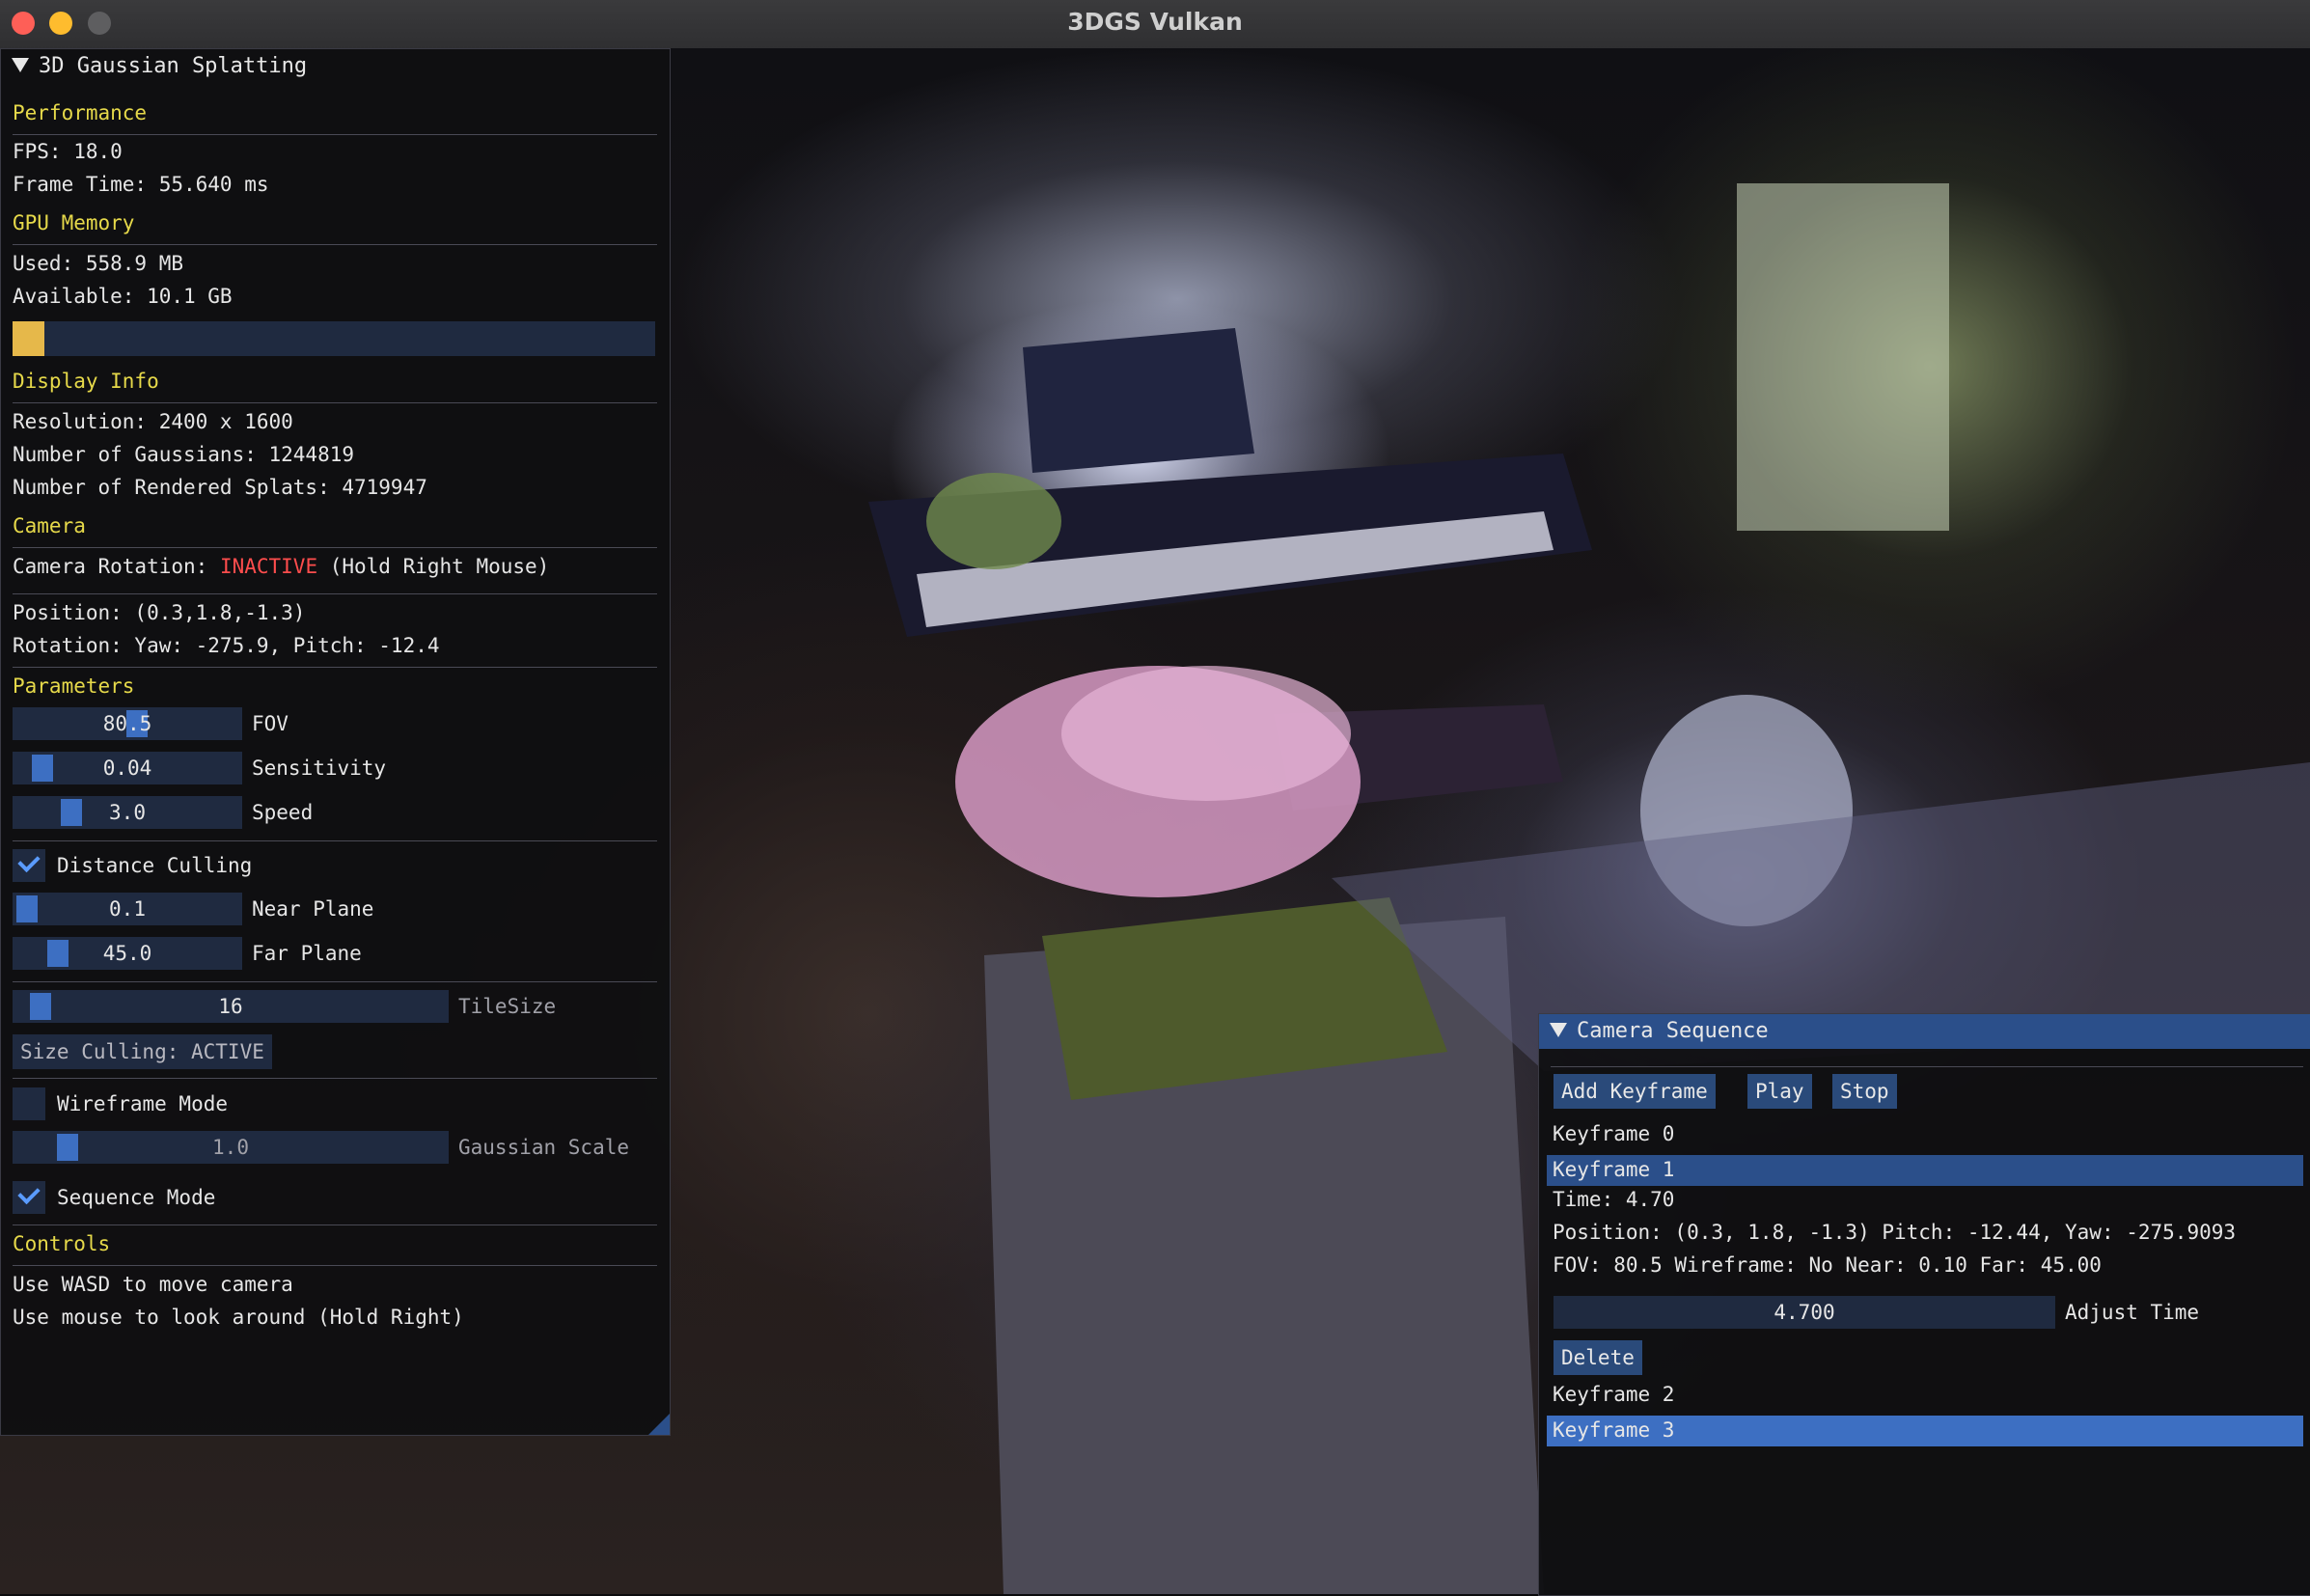 The height and width of the screenshot is (1596, 2310). Describe the element at coordinates (1925, 1171) in the screenshot. I see `keyframe-item-selected: Keyframe 1` at that location.